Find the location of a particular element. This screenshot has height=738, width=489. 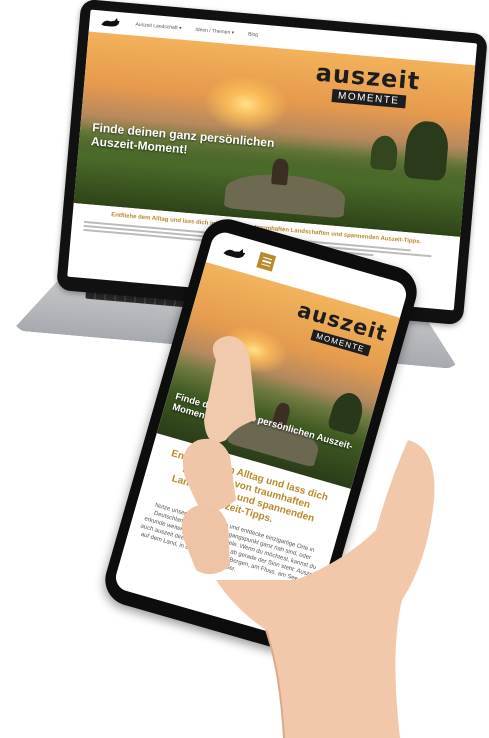

laptop-brand: auszeit MOMENTE is located at coordinates (367, 84).